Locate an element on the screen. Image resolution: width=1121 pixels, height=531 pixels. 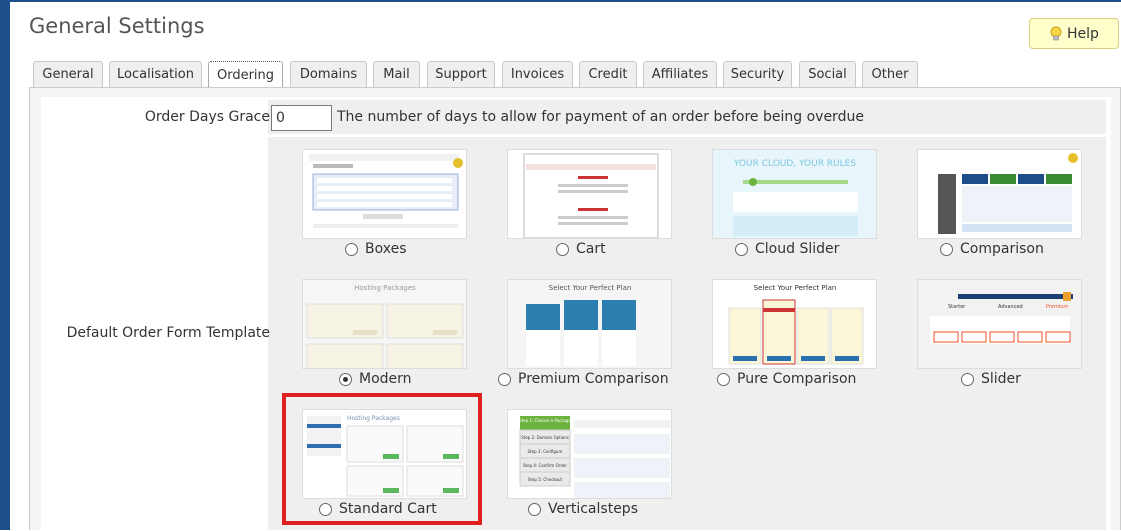
template-label: Cart is located at coordinates (591, 249).